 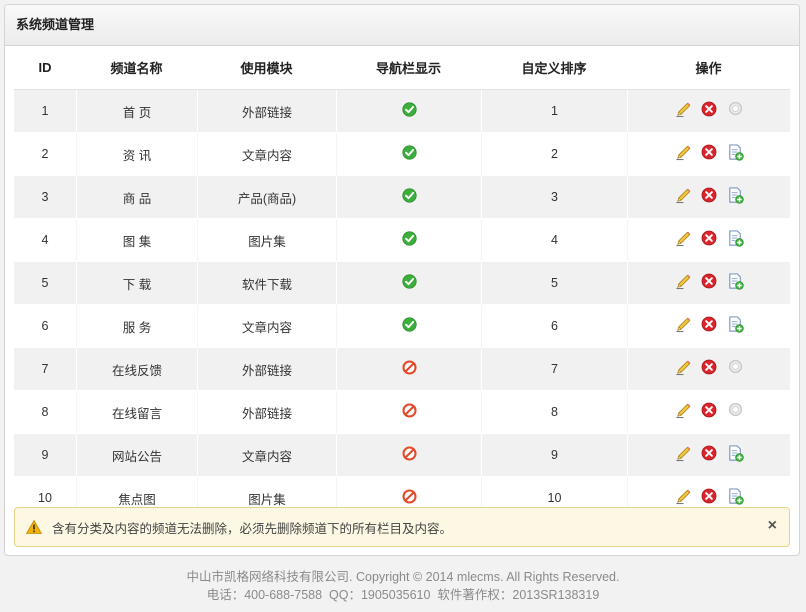 I want to click on table-row: 1首 页外部链接 1, so click(x=402, y=111).